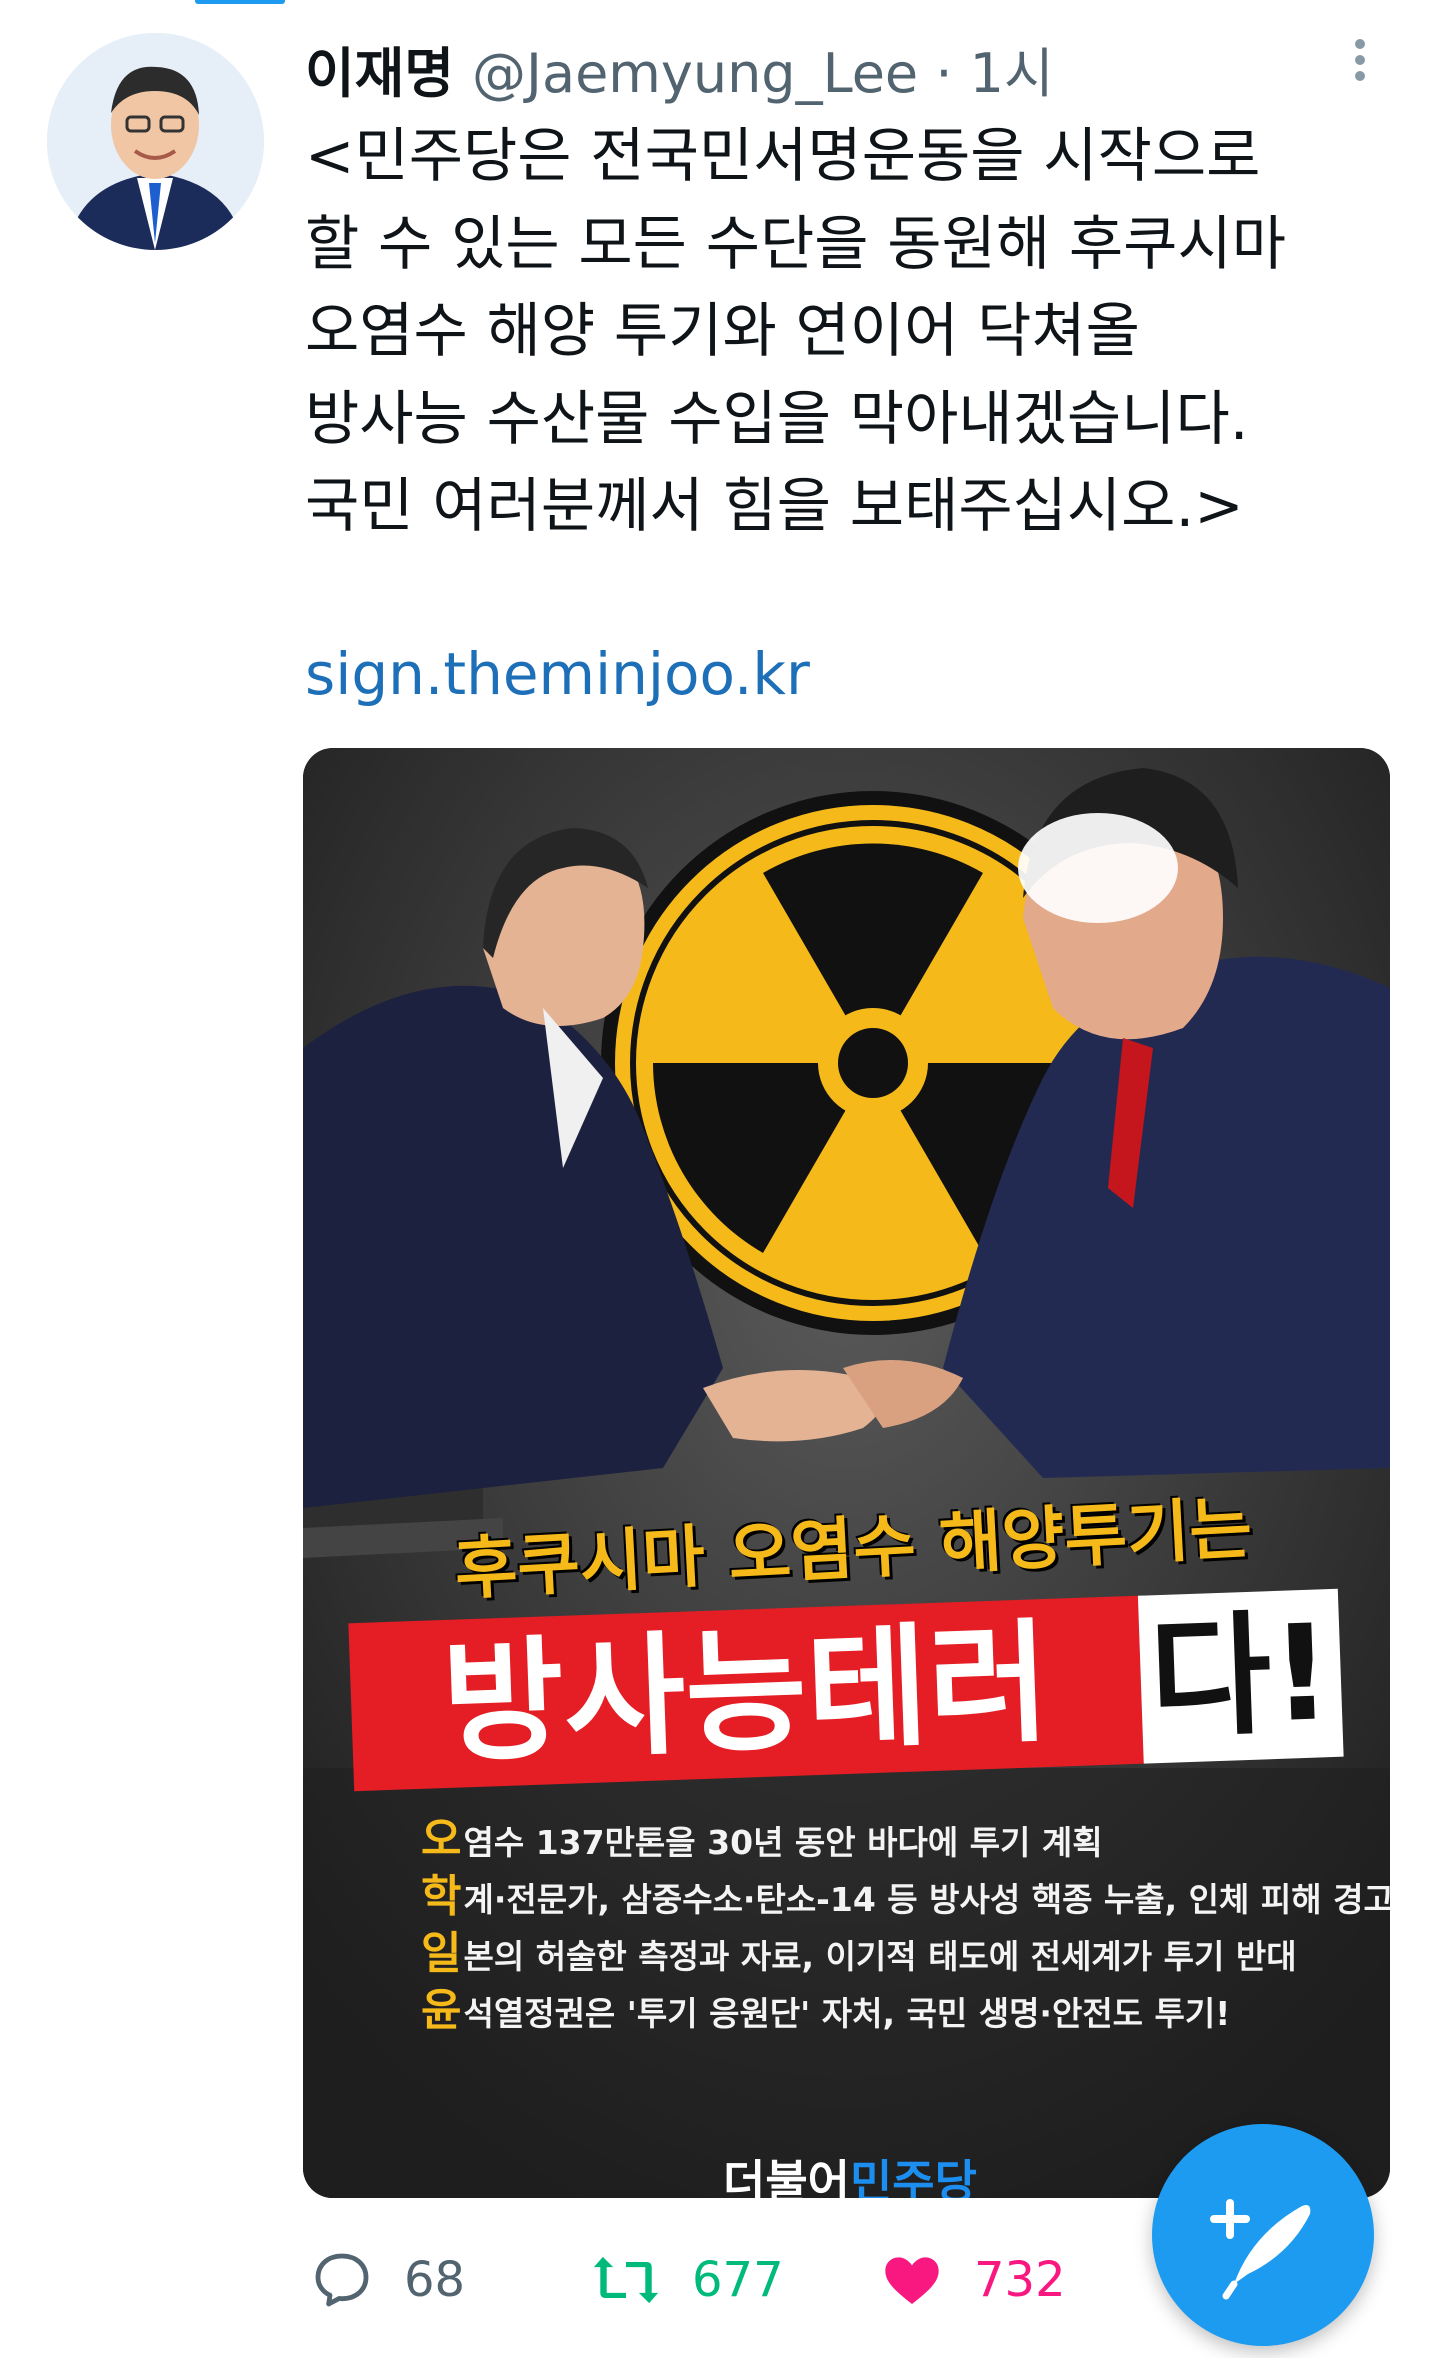  What do you see at coordinates (1020, 2280) in the screenshot?
I see `like-count: 732` at bounding box center [1020, 2280].